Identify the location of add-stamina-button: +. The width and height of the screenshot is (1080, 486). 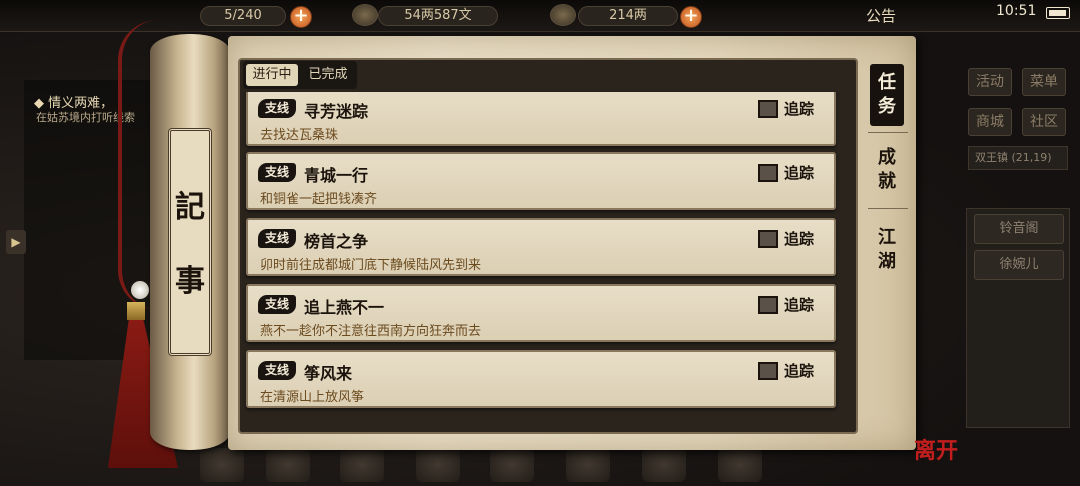
(301, 17).